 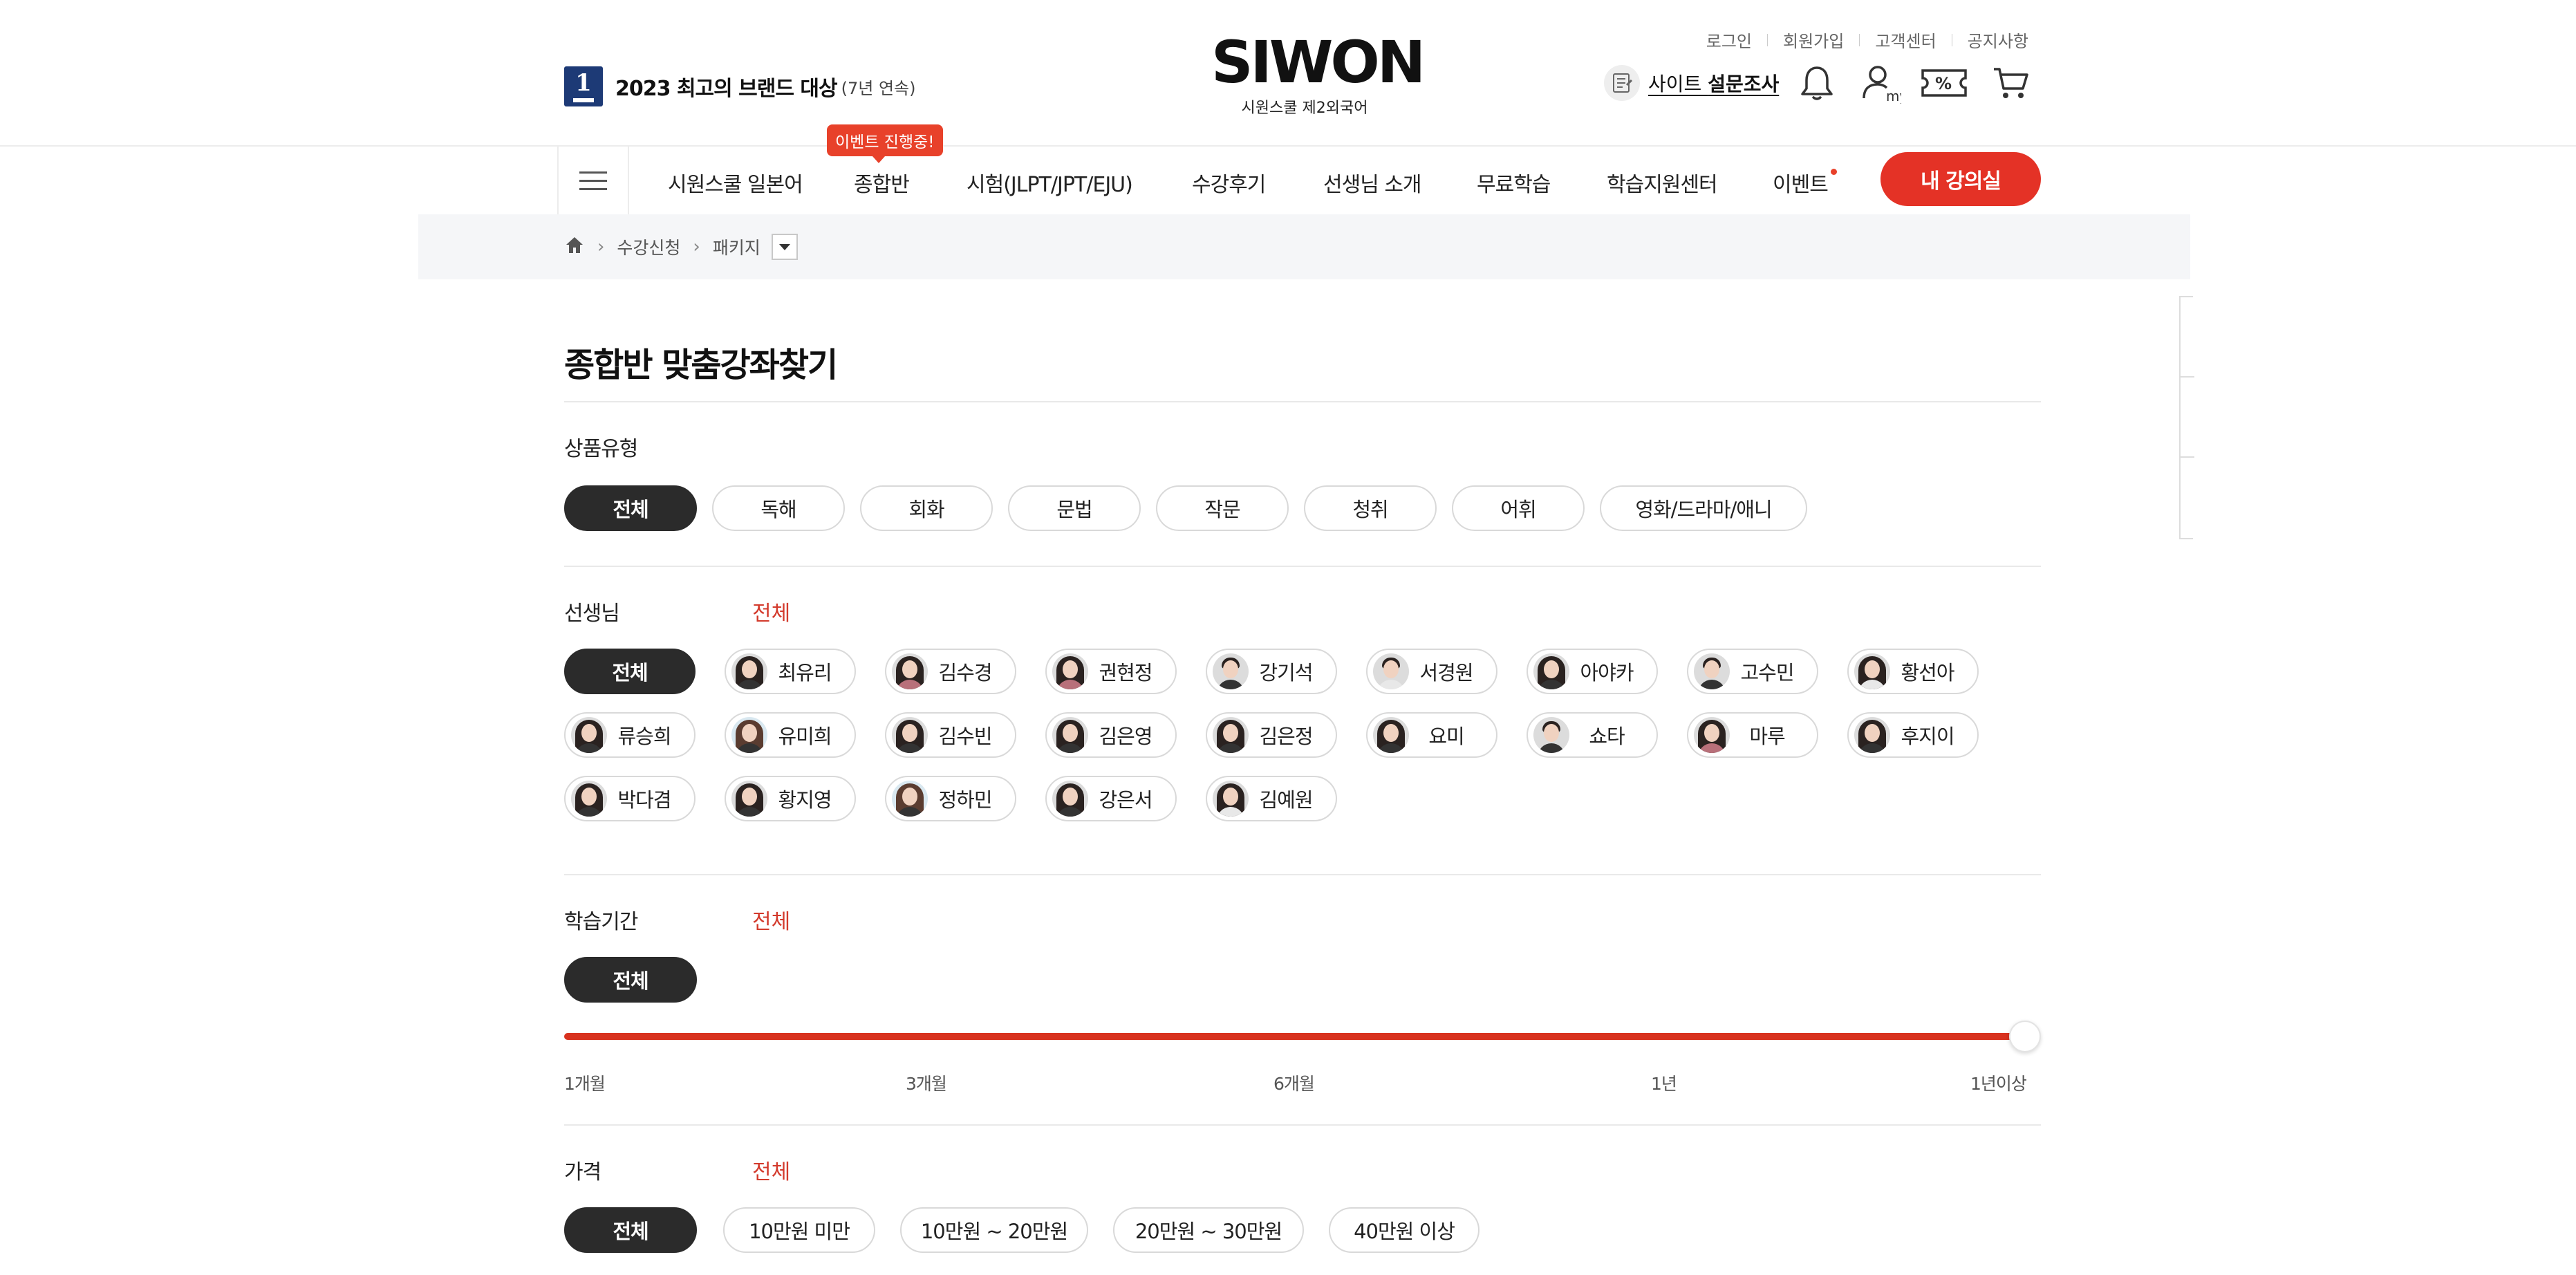 What do you see at coordinates (950, 671) in the screenshot?
I see `teacher-option: 김수경` at bounding box center [950, 671].